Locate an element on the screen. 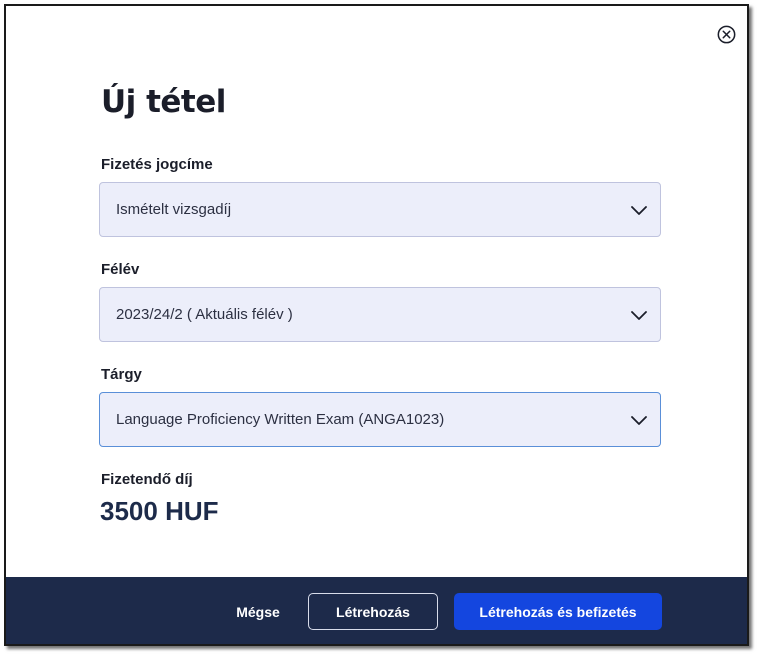  semester-select: 2023/24/2 ( Aktuális félév ) is located at coordinates (380, 314).